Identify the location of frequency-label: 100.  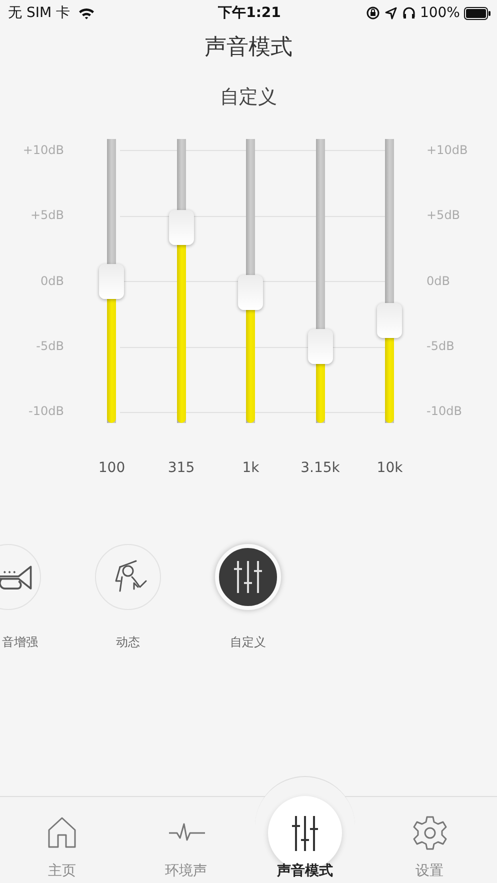
(111, 468).